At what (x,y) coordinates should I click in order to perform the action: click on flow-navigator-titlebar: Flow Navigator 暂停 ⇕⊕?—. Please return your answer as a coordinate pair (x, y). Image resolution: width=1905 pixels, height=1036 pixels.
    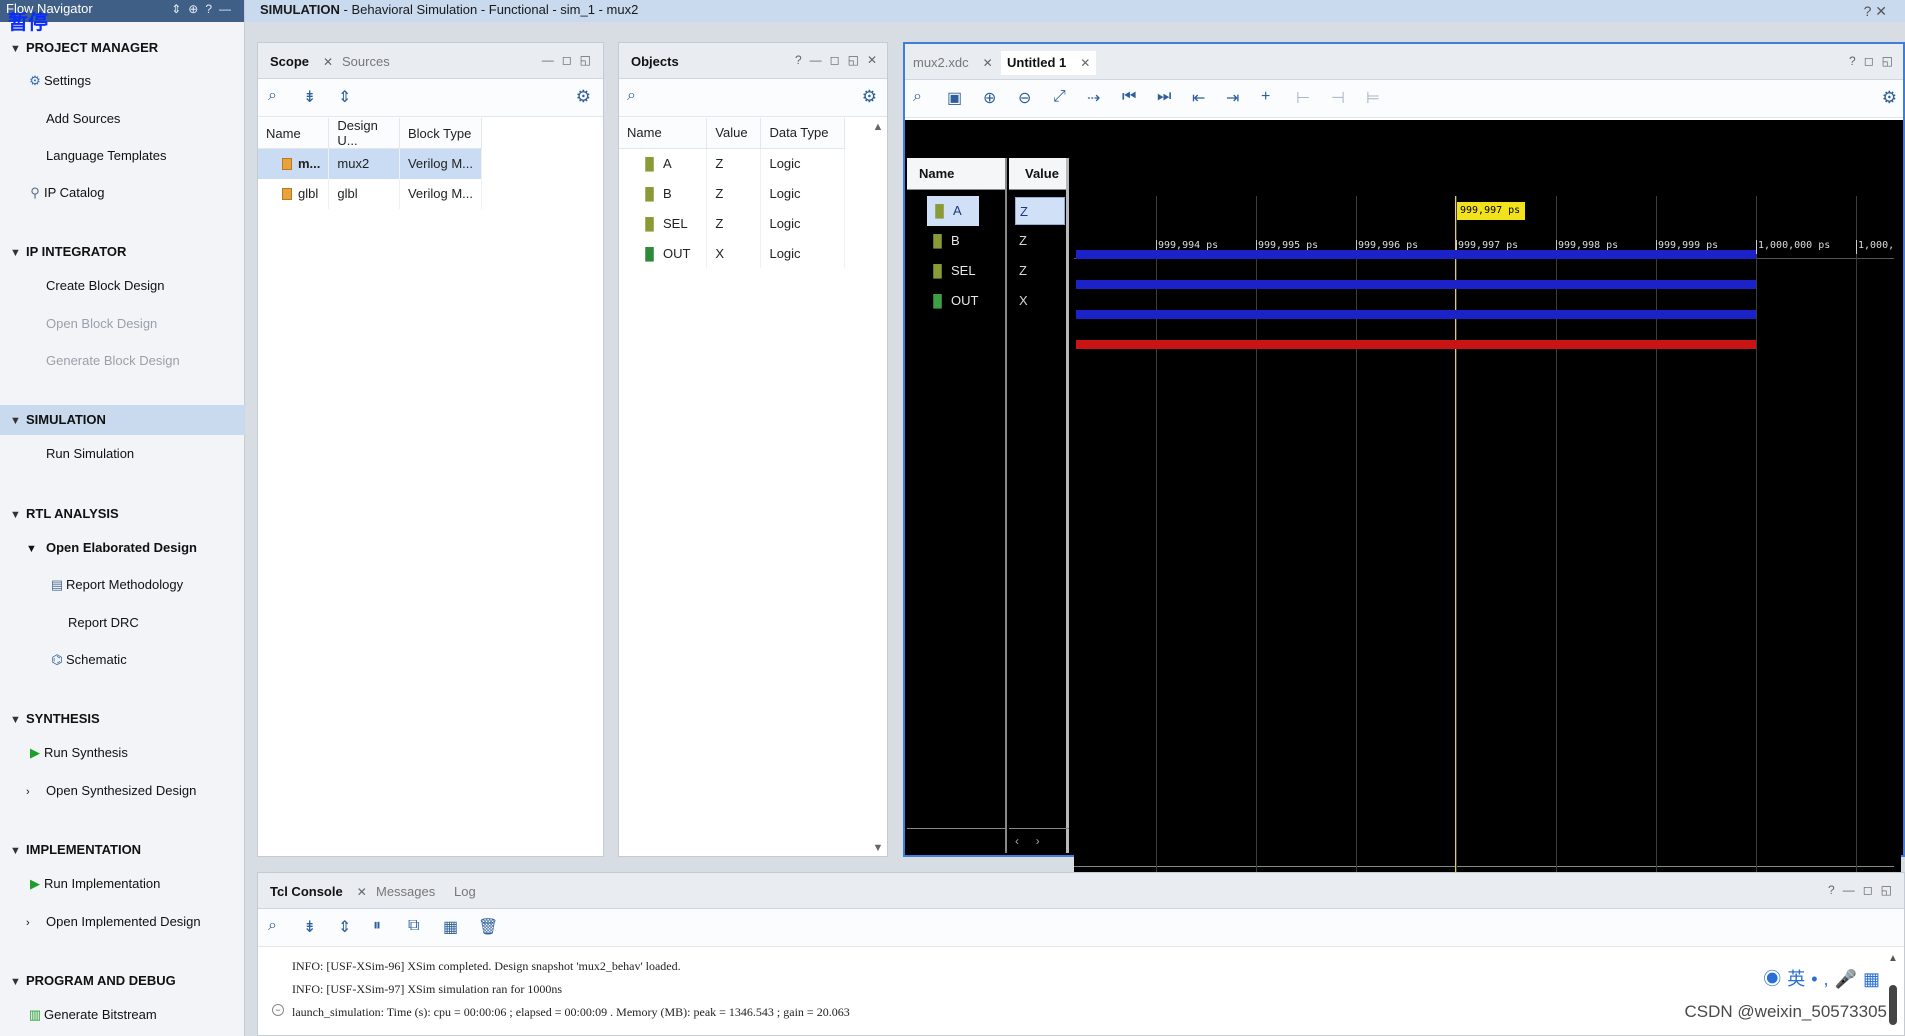
    Looking at the image, I should click on (122, 17).